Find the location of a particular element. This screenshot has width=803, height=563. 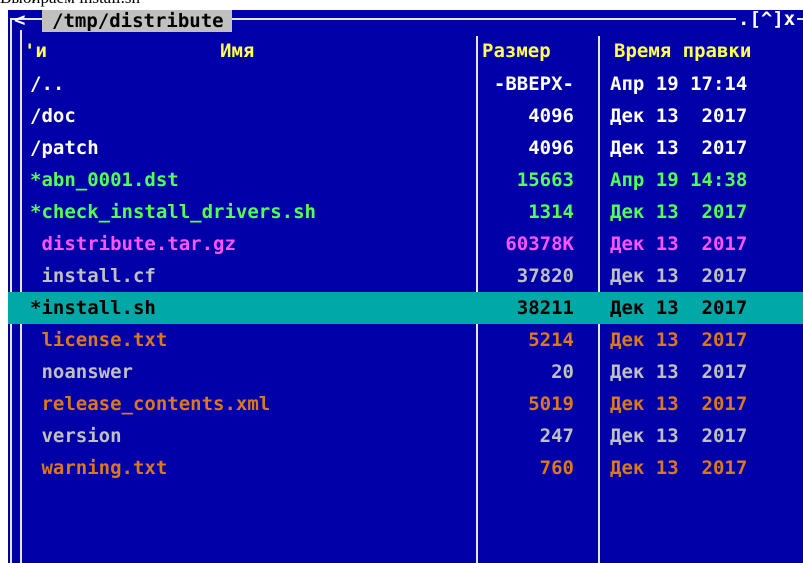

file-name: /patch is located at coordinates (64, 148).